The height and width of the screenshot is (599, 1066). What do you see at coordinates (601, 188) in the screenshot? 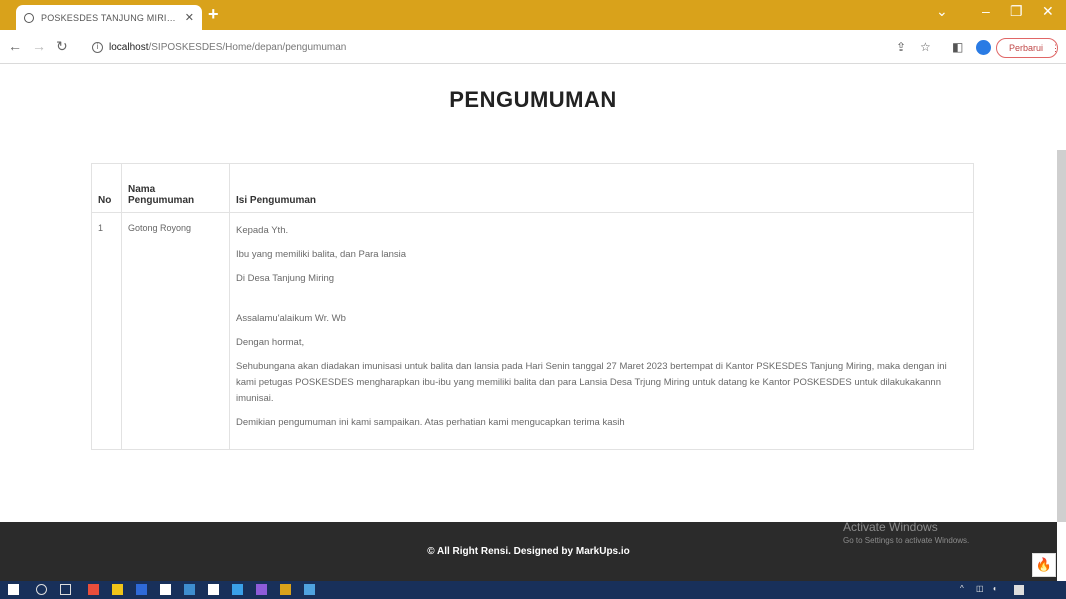
I see `header-content: Isi Pengumuman` at bounding box center [601, 188].